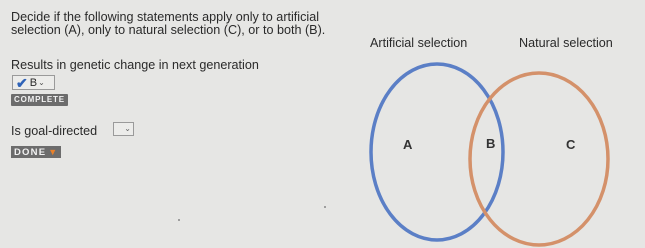  I want to click on region-a-label: A, so click(408, 144).